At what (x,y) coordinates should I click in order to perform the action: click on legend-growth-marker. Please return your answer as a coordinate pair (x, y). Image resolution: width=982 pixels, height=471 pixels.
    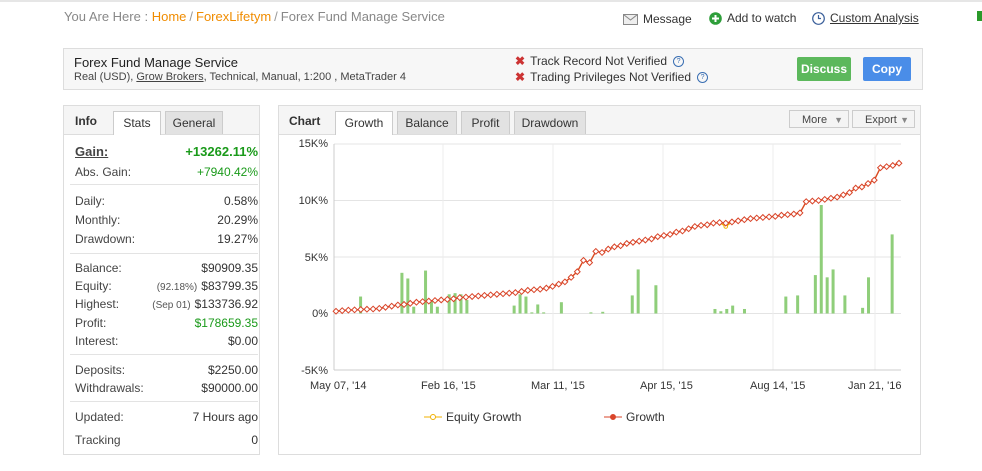
    Looking at the image, I should click on (613, 417).